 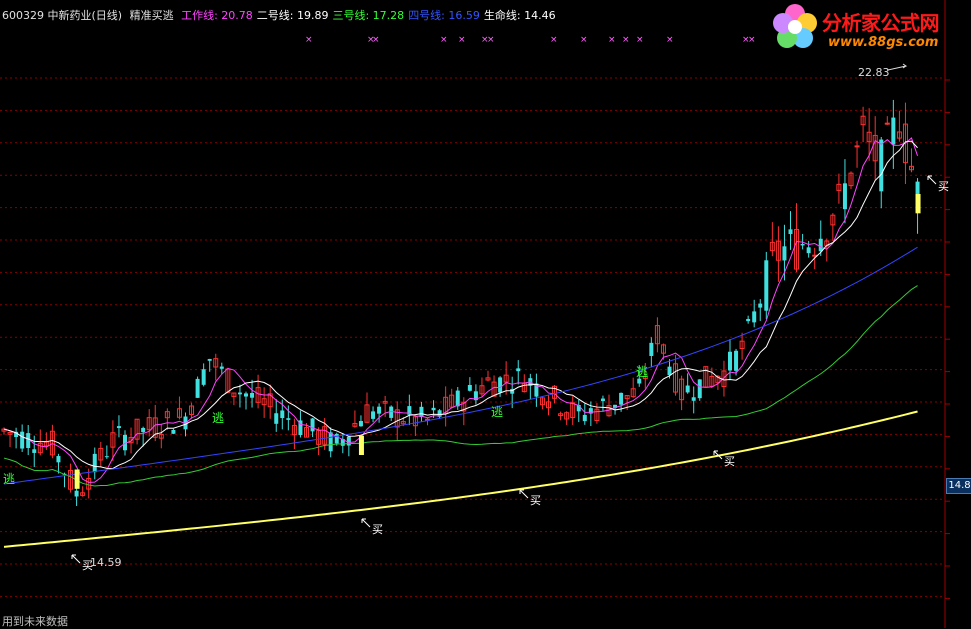 What do you see at coordinates (883, 42) in the screenshot?
I see `logo-url: www.88gs.com` at bounding box center [883, 42].